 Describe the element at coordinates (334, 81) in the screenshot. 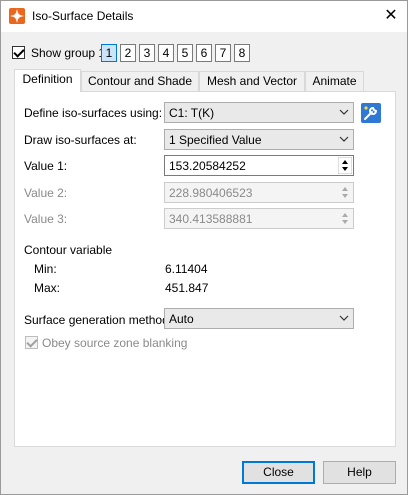

I see `tab-animate: Animate` at that location.